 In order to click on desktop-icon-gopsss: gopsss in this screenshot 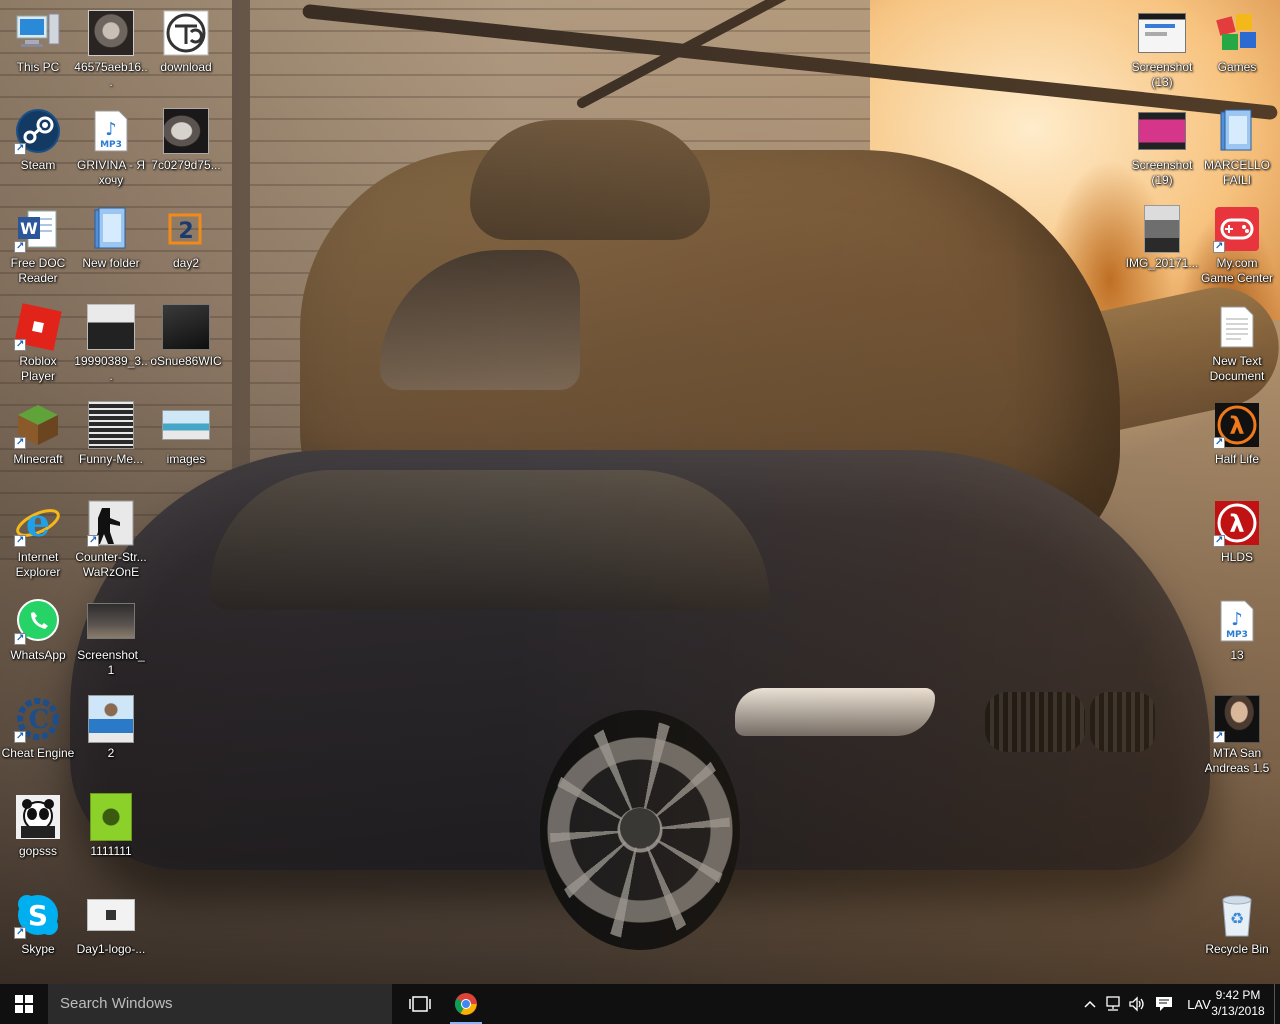, I will do `click(38, 834)`.